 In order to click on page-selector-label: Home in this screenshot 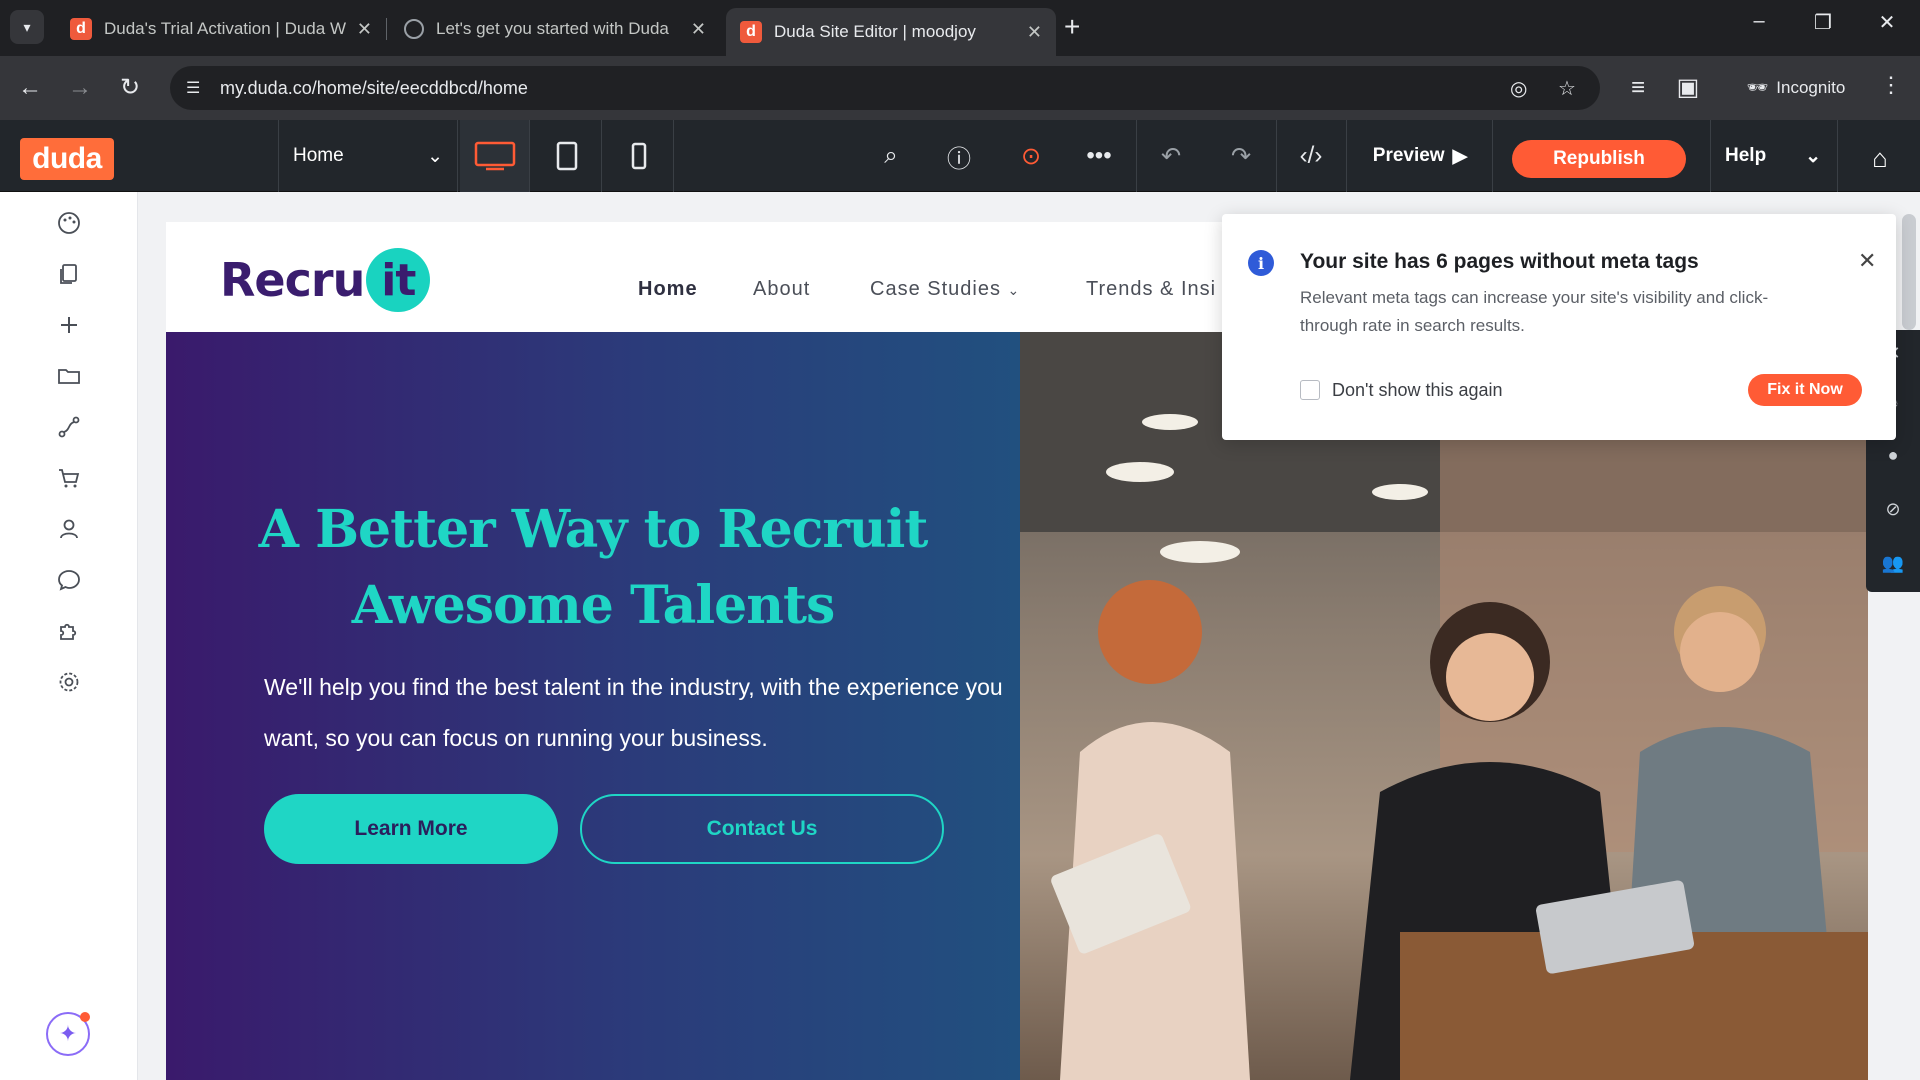, I will do `click(318, 155)`.